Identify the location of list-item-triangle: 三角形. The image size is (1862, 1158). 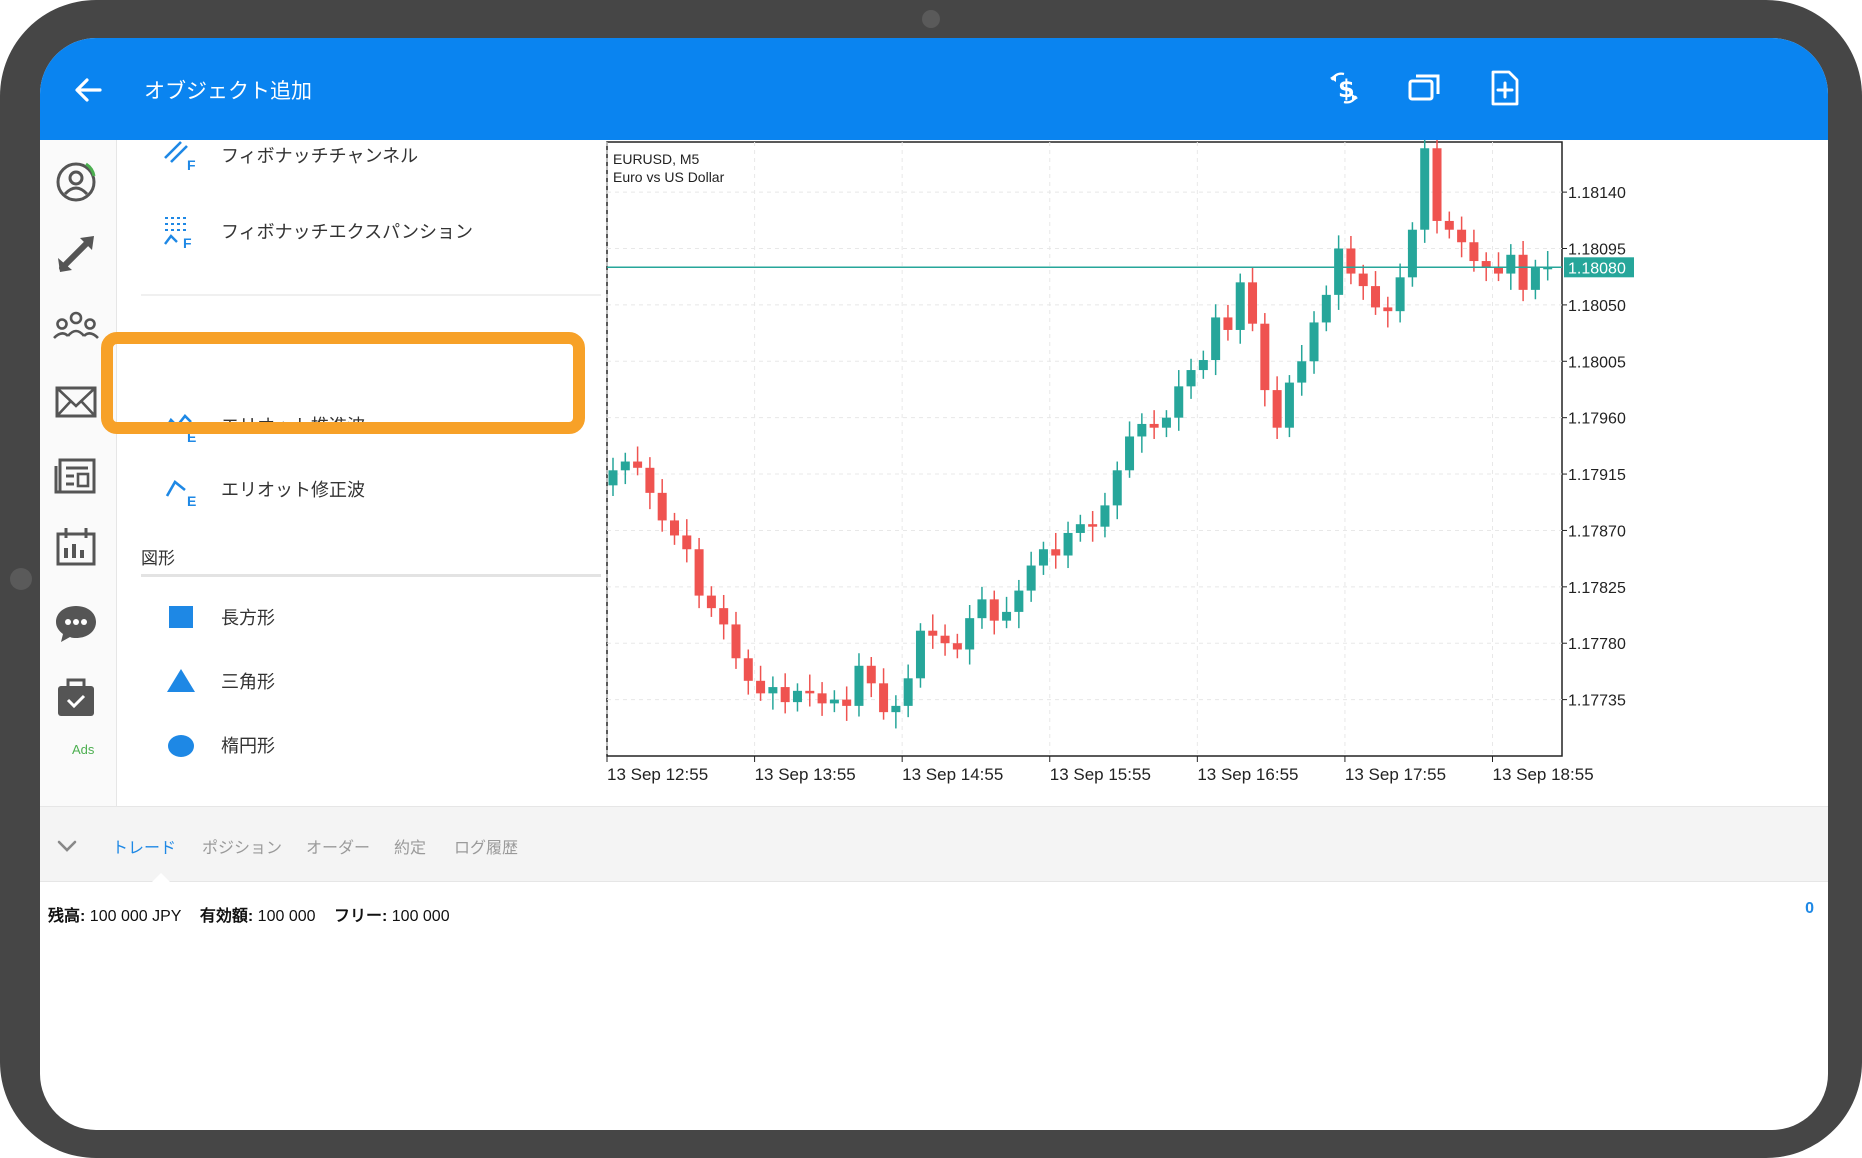
(359, 680).